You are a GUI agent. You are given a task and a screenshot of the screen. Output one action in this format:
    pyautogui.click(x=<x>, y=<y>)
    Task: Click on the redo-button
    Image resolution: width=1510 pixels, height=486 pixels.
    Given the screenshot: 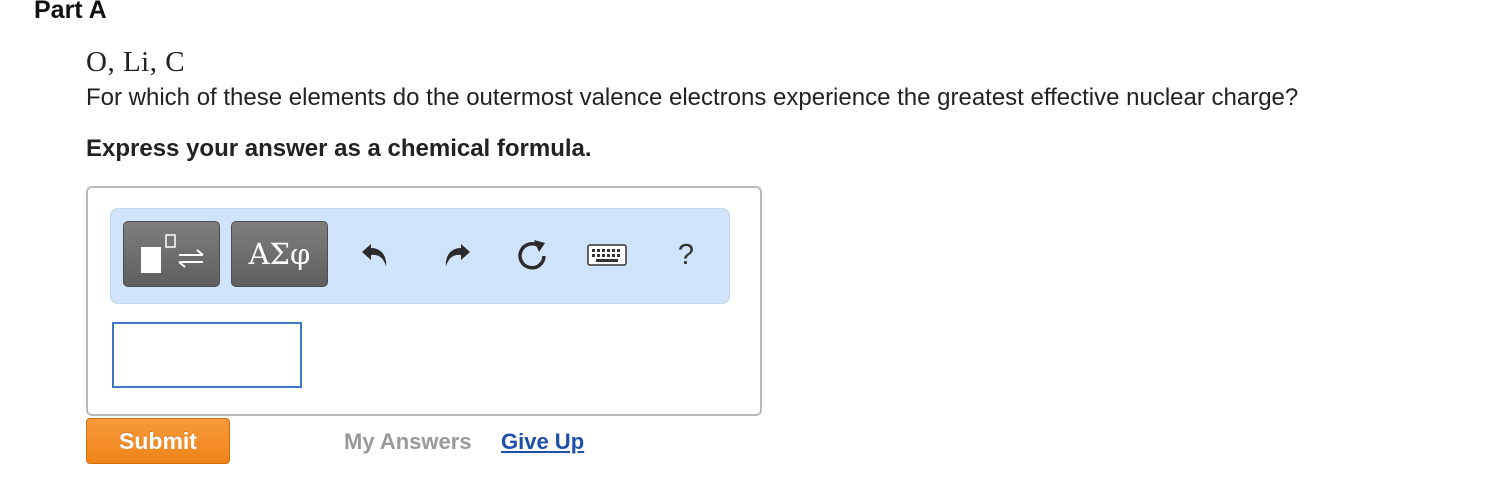 What is the action you would take?
    pyautogui.click(x=456, y=255)
    